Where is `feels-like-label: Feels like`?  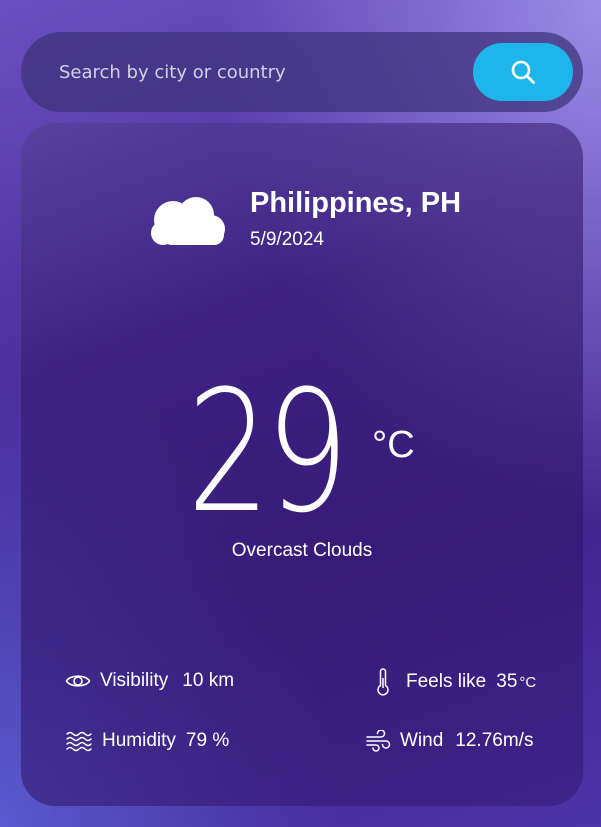
feels-like-label: Feels like is located at coordinates (446, 681).